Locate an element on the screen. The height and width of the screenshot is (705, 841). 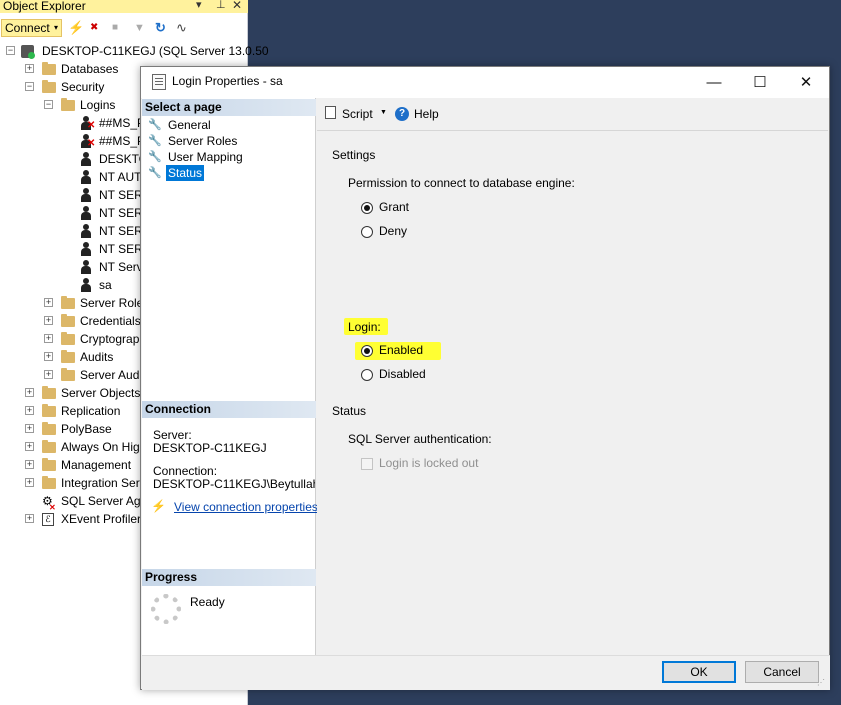
server-running-icon is located at coordinates (31, 55).